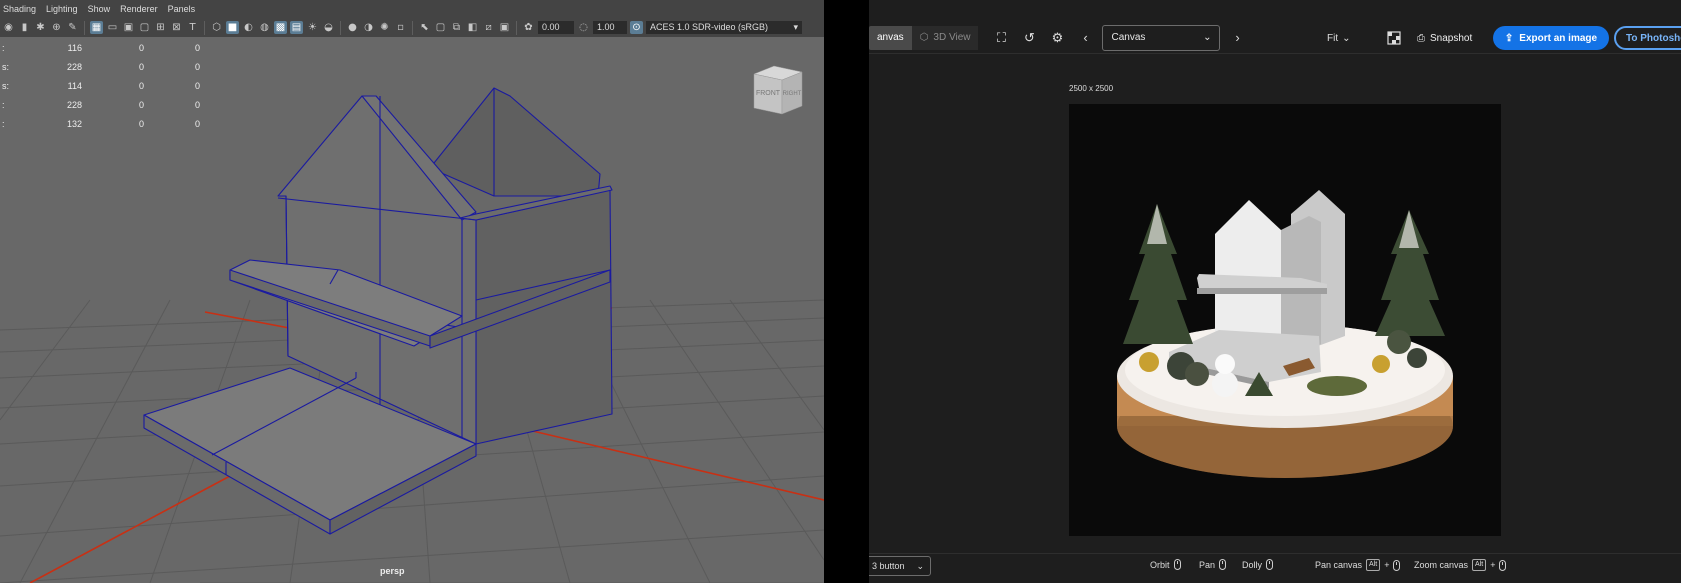 Image resolution: width=1681 pixels, height=583 pixels. I want to click on tab-3d-view: ⬡ 3D View, so click(945, 37).